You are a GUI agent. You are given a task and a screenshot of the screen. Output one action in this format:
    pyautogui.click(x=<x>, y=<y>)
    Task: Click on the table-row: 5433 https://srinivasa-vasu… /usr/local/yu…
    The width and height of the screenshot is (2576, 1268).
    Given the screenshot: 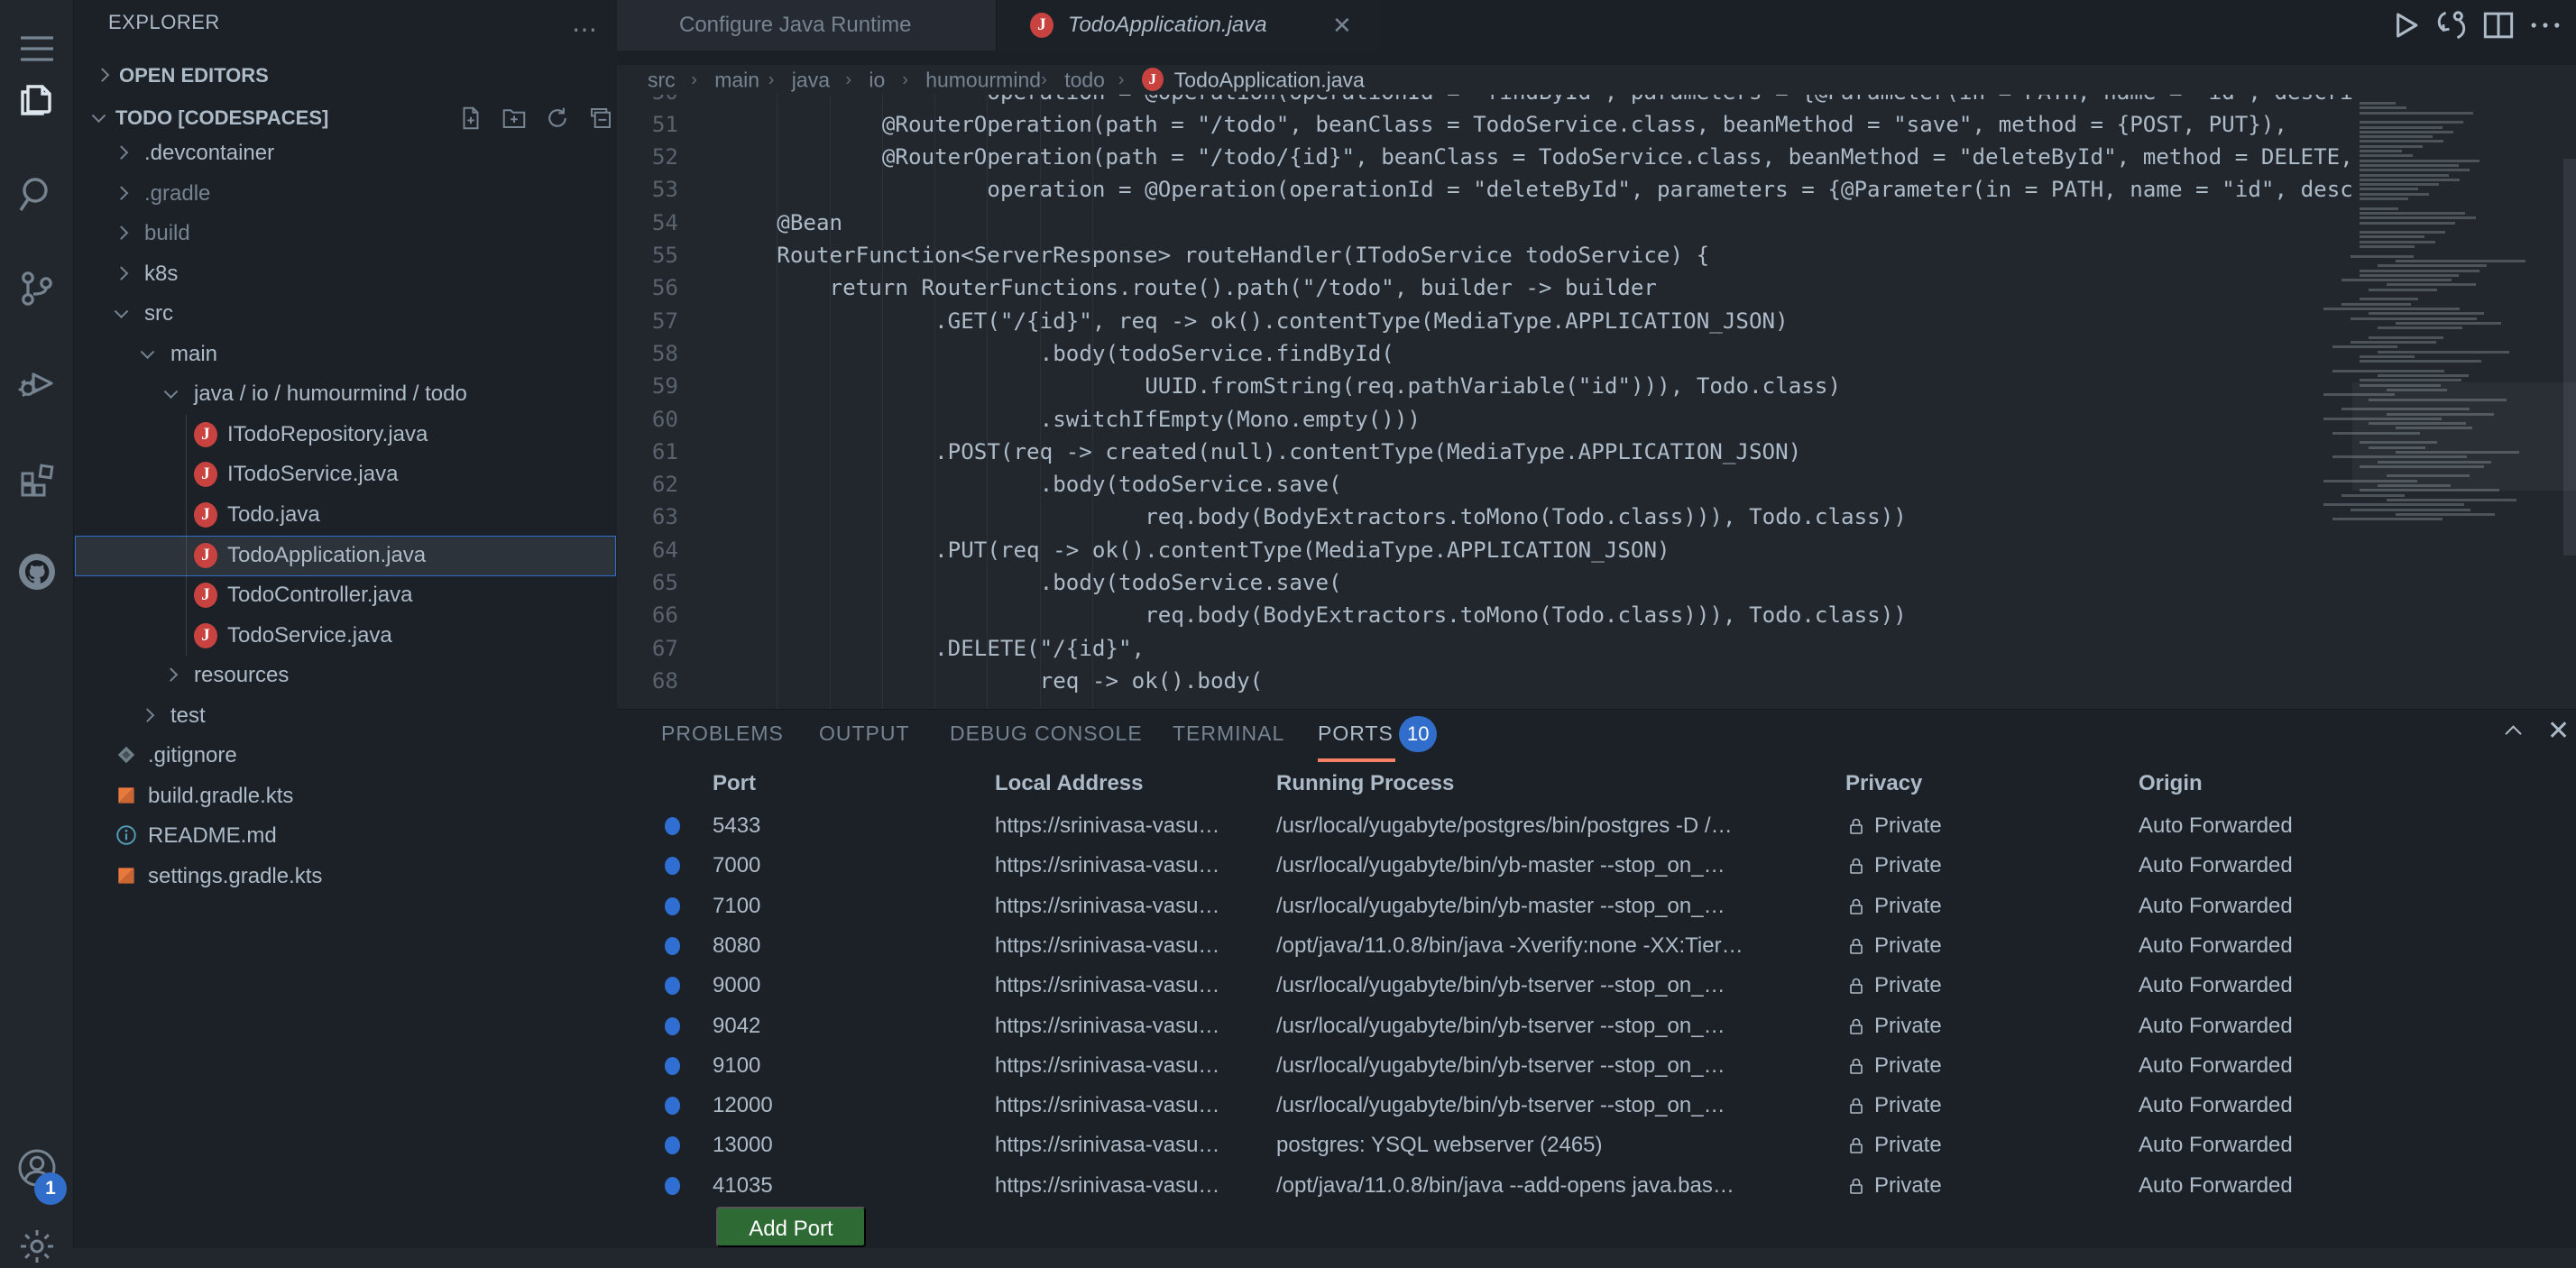 What is the action you would take?
    pyautogui.click(x=1596, y=826)
    